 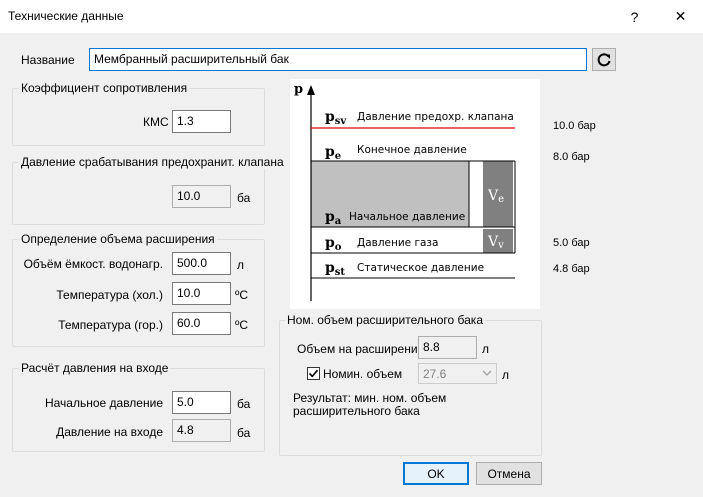 What do you see at coordinates (242, 295) in the screenshot?
I see `temp-cold-unit: ºC` at bounding box center [242, 295].